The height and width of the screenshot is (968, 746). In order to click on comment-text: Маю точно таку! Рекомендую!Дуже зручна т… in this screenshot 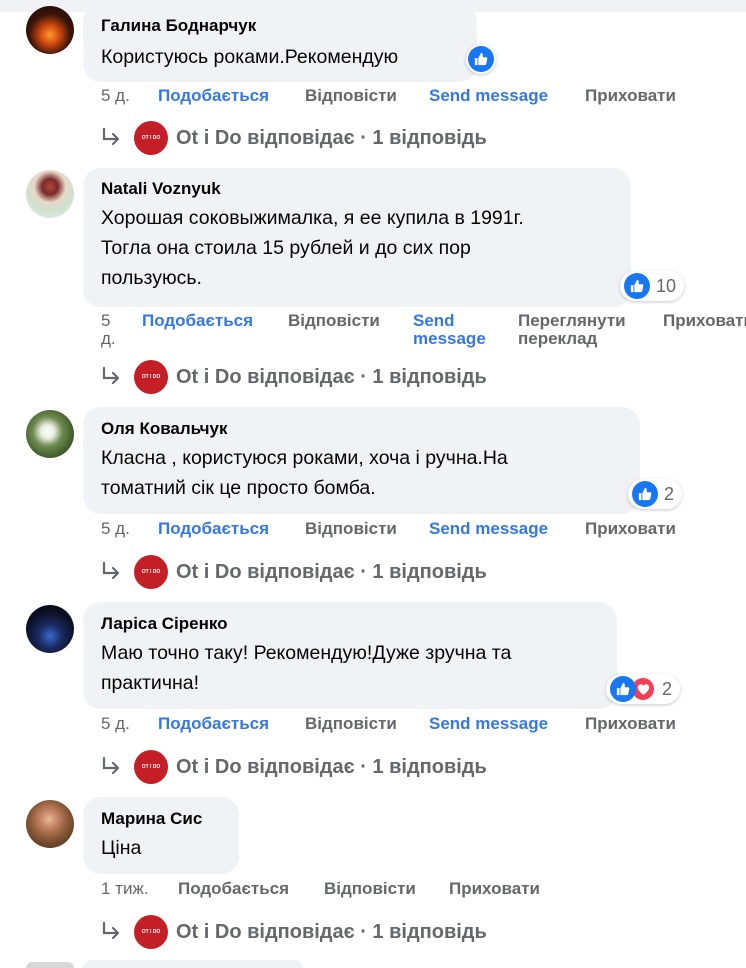, I will do `click(306, 668)`.